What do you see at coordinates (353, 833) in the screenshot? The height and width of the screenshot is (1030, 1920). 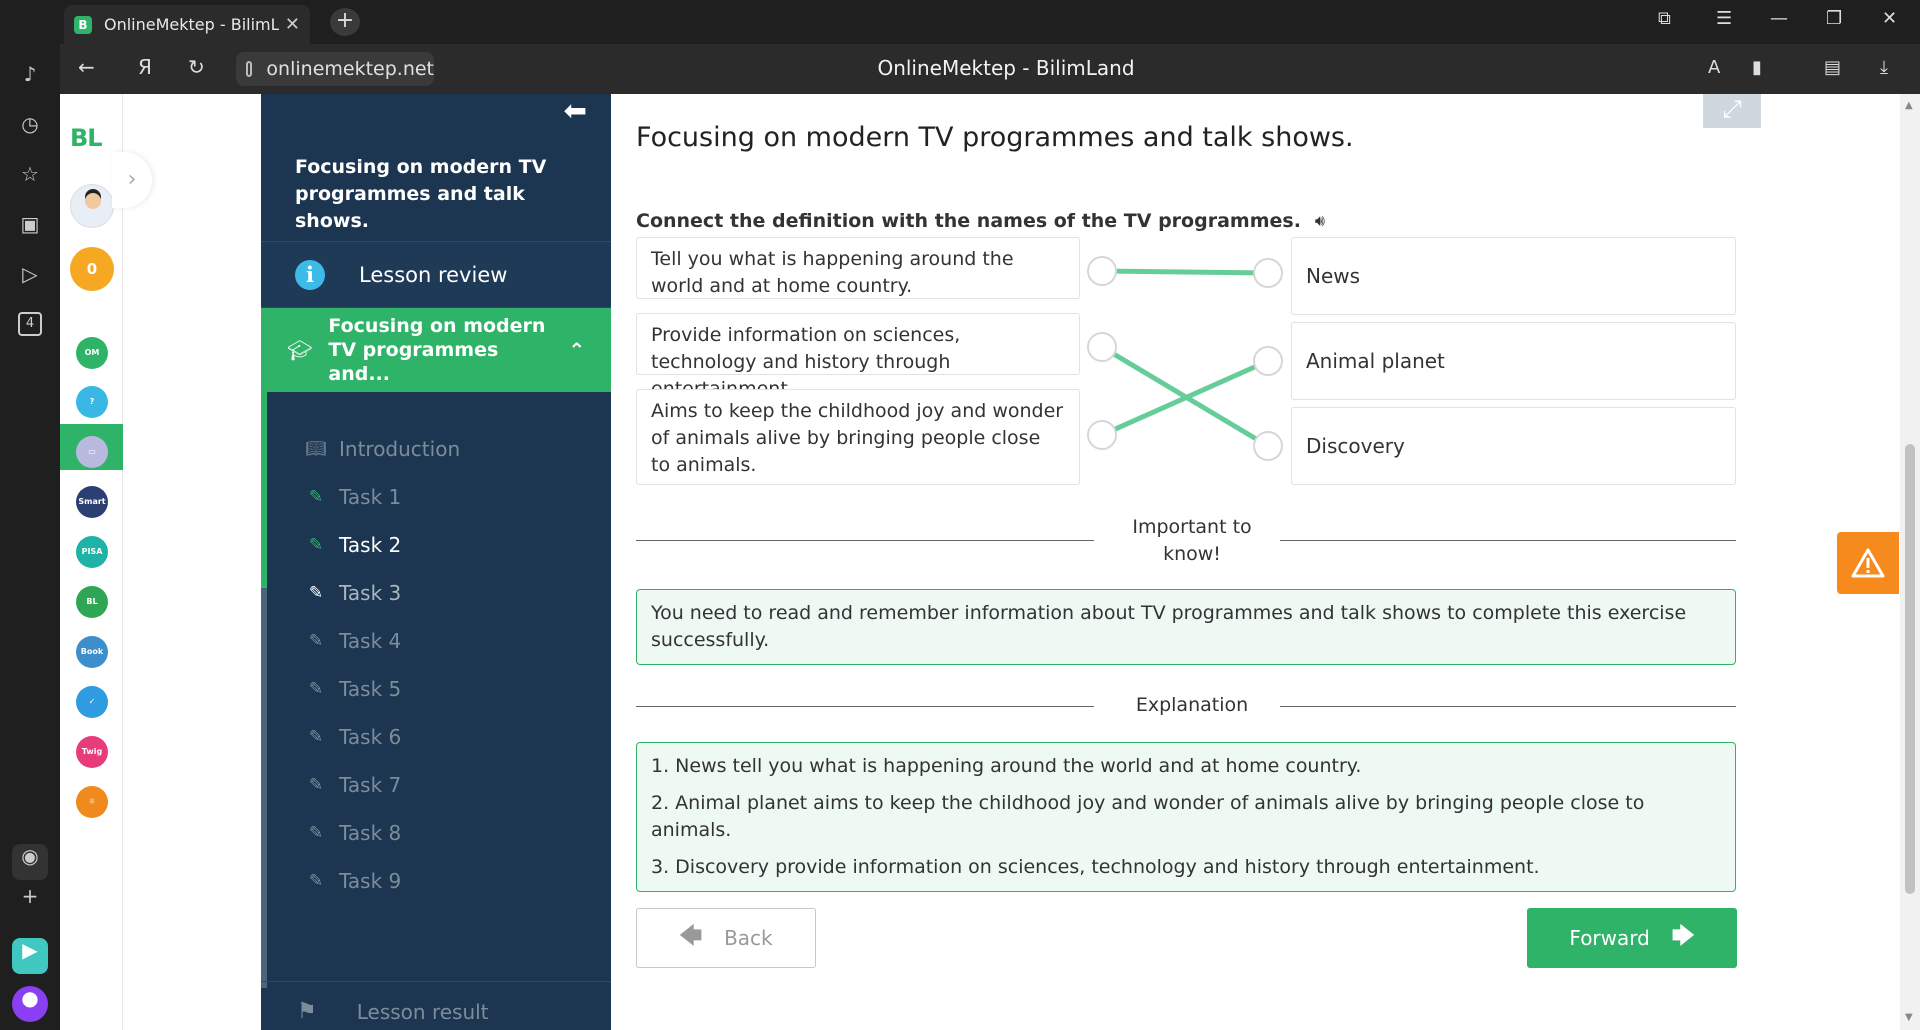 I see `lesson-item-task-8: ✎ Task 8` at bounding box center [353, 833].